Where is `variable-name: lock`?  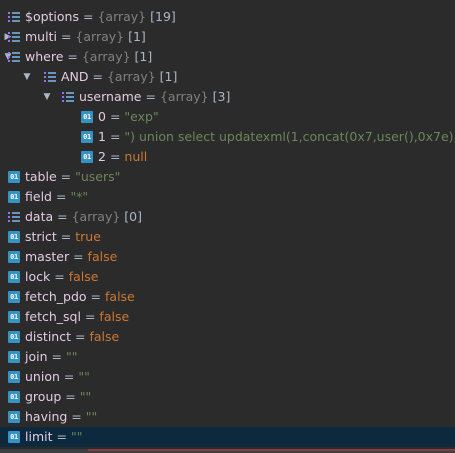
variable-name: lock is located at coordinates (38, 276).